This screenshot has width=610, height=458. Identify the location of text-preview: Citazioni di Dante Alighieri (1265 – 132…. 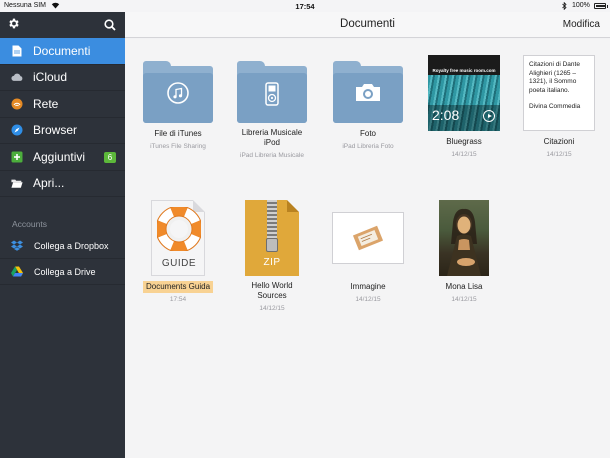
(559, 93).